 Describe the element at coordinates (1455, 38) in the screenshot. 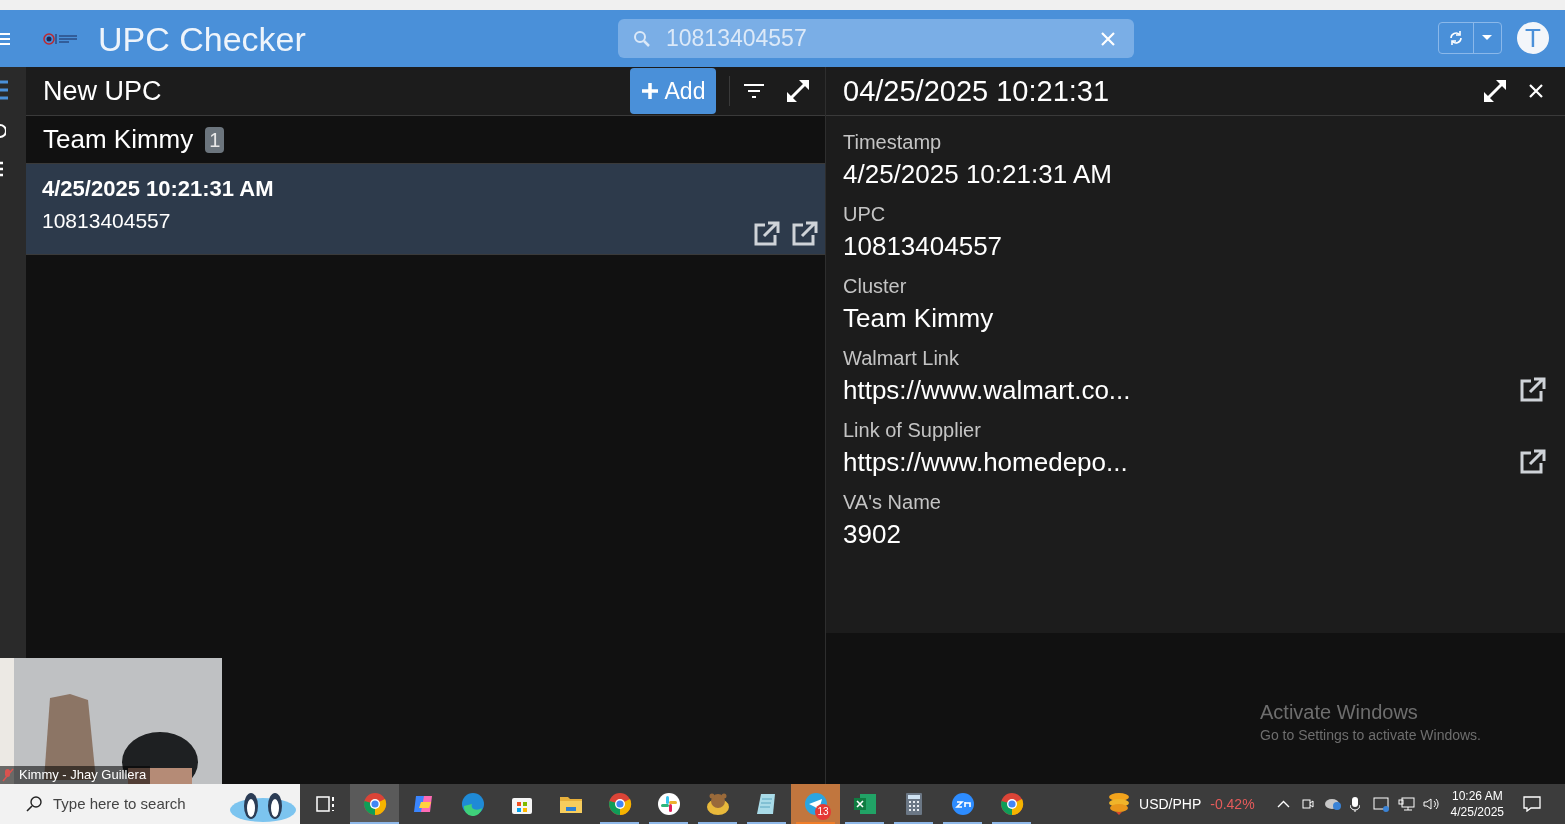

I see `sync-icon` at that location.